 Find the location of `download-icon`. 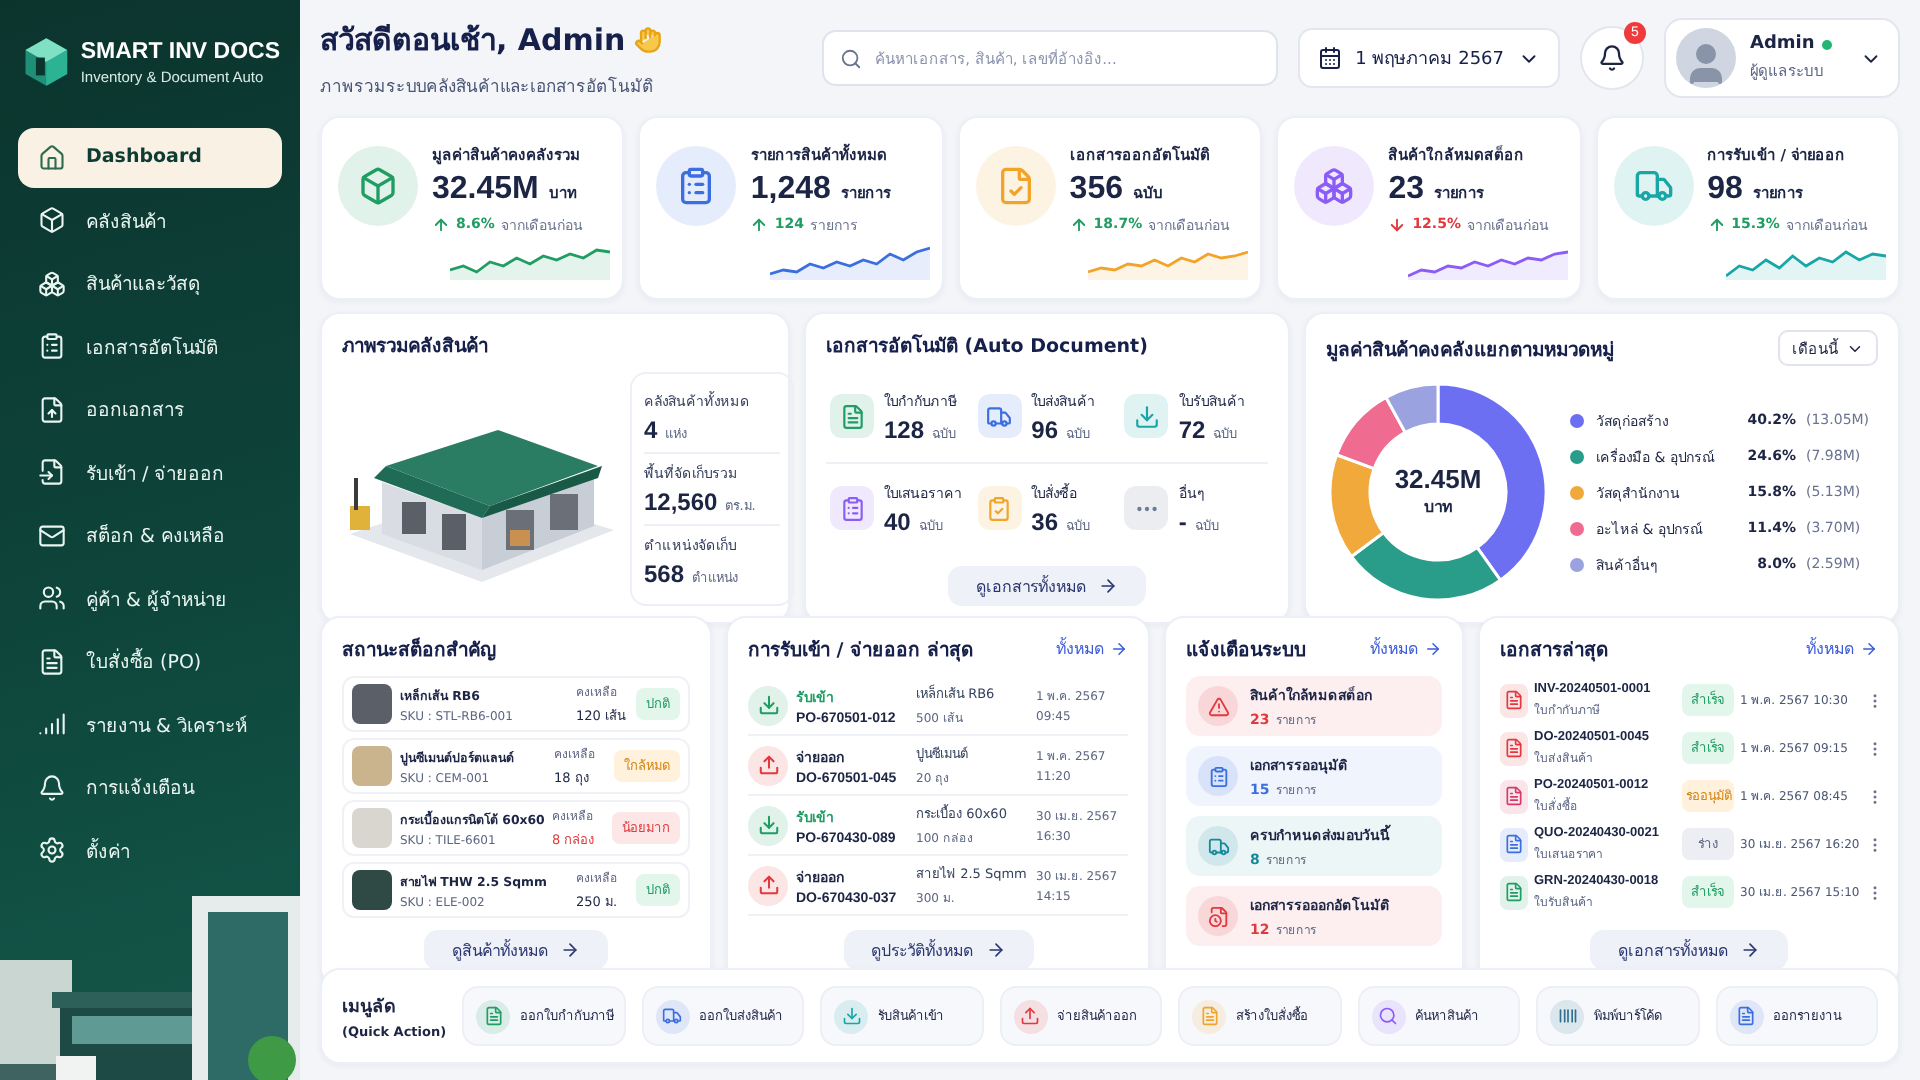

download-icon is located at coordinates (1146, 416).